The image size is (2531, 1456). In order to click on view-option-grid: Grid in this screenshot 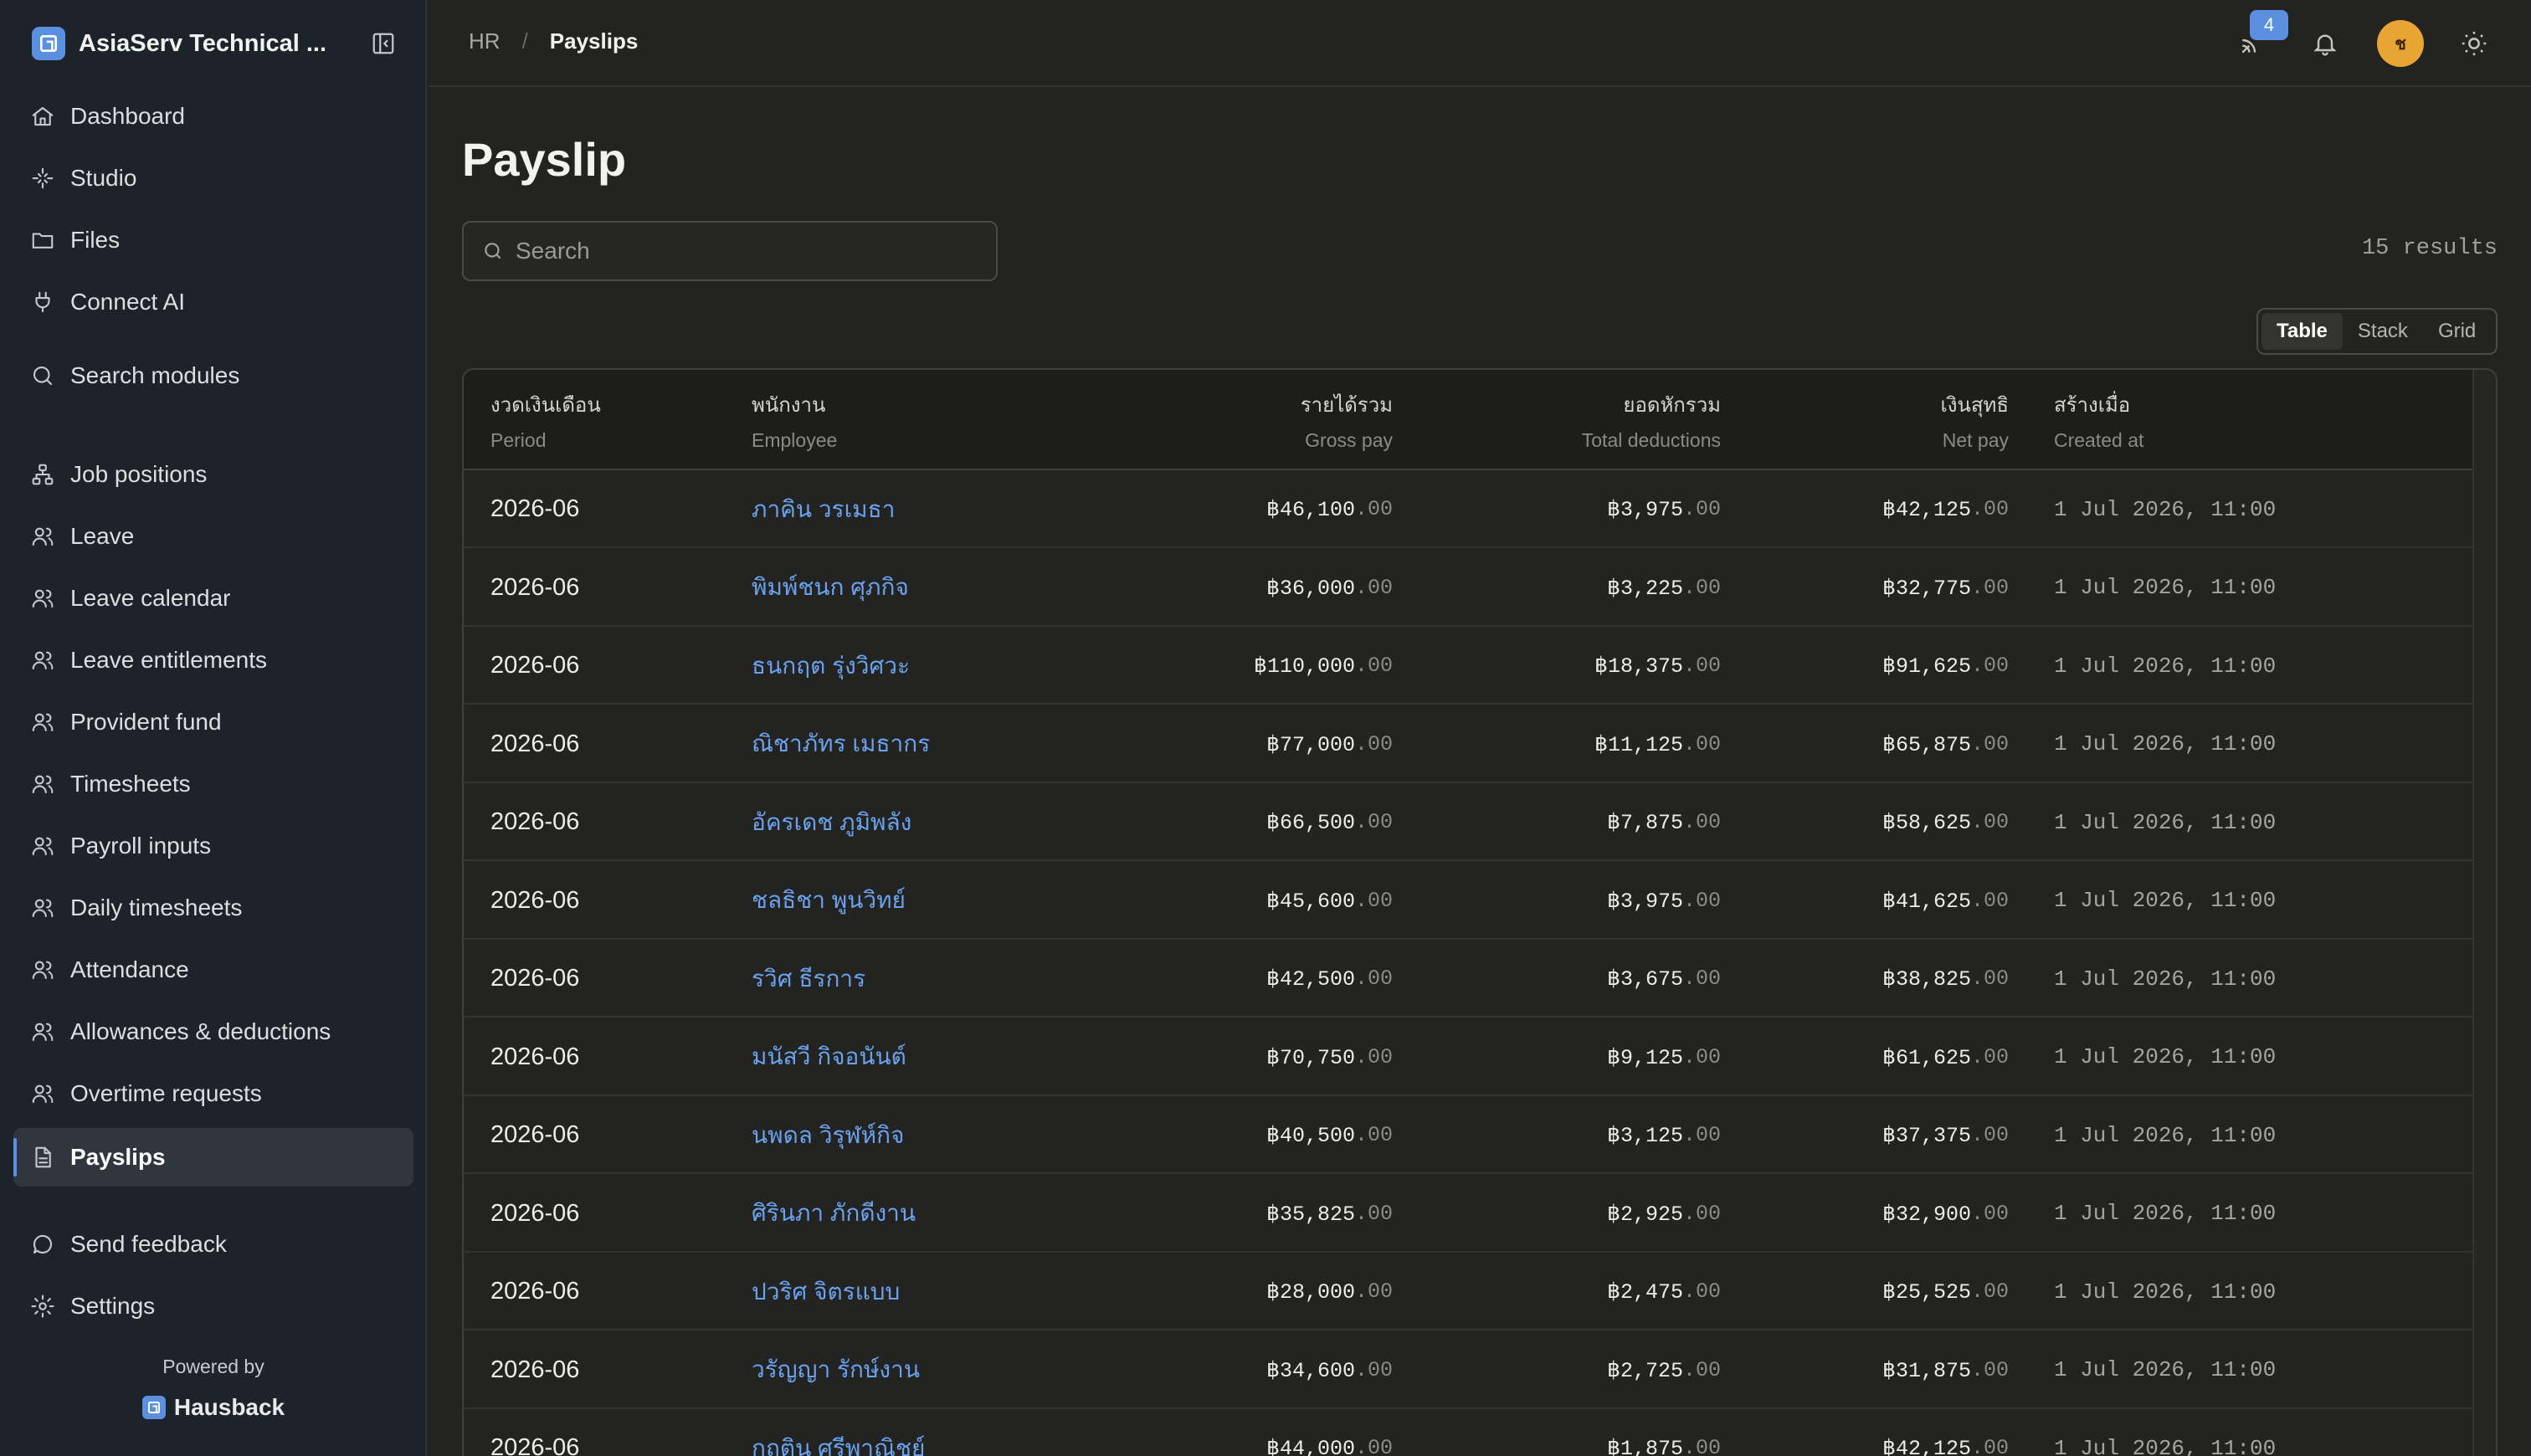, I will do `click(2457, 331)`.